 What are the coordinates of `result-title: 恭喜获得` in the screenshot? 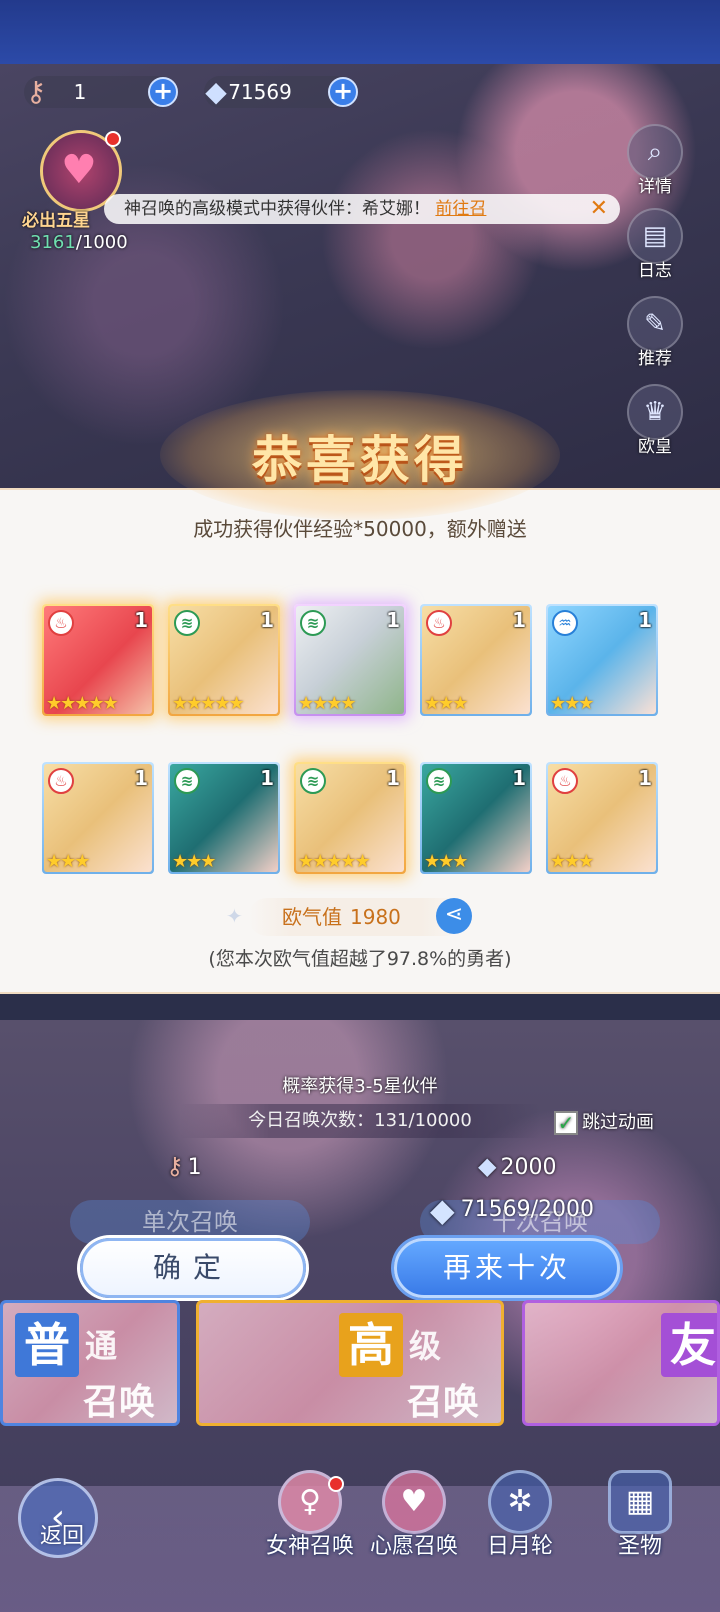 It's located at (360, 460).